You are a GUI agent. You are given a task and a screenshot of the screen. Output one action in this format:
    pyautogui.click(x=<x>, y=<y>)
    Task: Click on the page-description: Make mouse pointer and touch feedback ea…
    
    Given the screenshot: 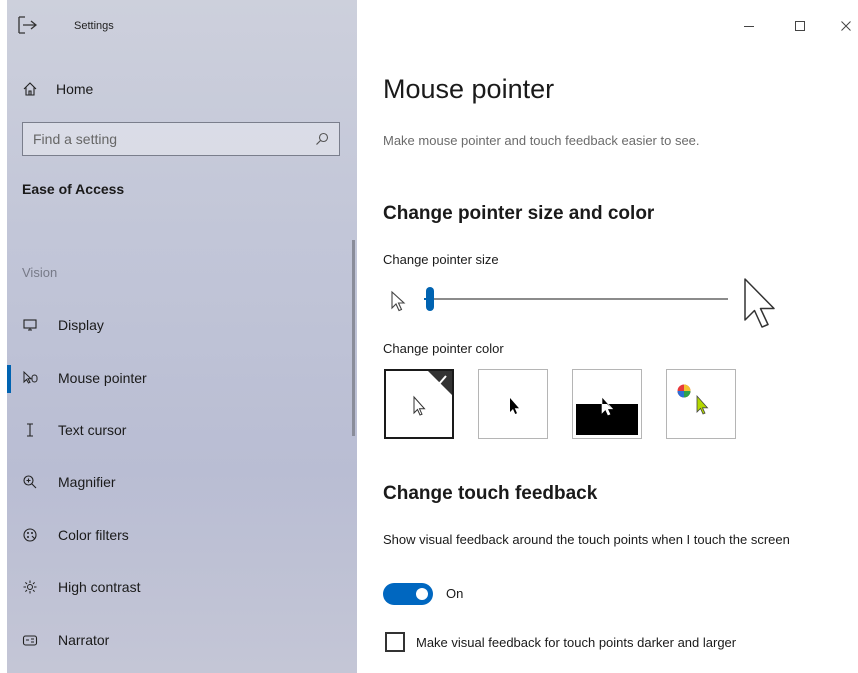 What is the action you would take?
    pyautogui.click(x=541, y=140)
    